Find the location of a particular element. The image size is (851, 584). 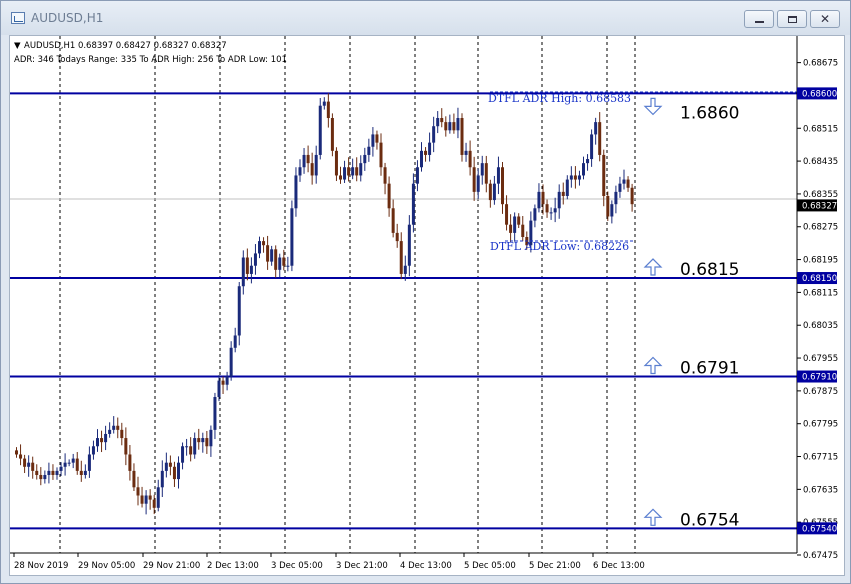

current-price-label: 0.68327 is located at coordinates (819, 206).